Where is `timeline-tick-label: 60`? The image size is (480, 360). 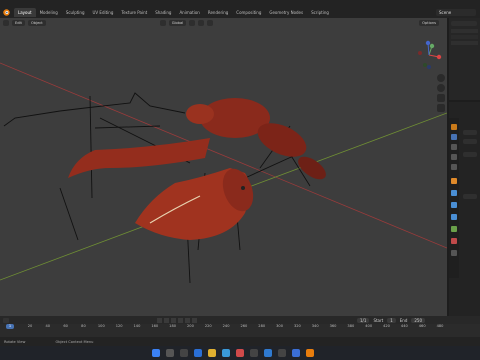 timeline-tick-label: 60 is located at coordinates (65, 326).